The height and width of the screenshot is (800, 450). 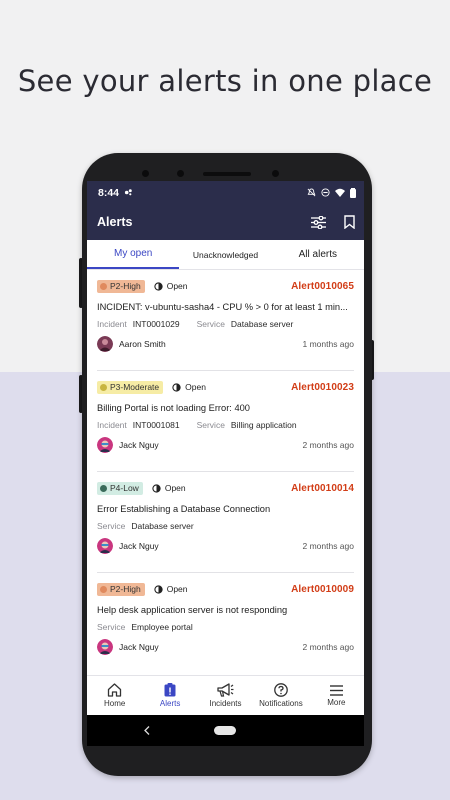 I want to click on phone-sensors, so click(x=227, y=174).